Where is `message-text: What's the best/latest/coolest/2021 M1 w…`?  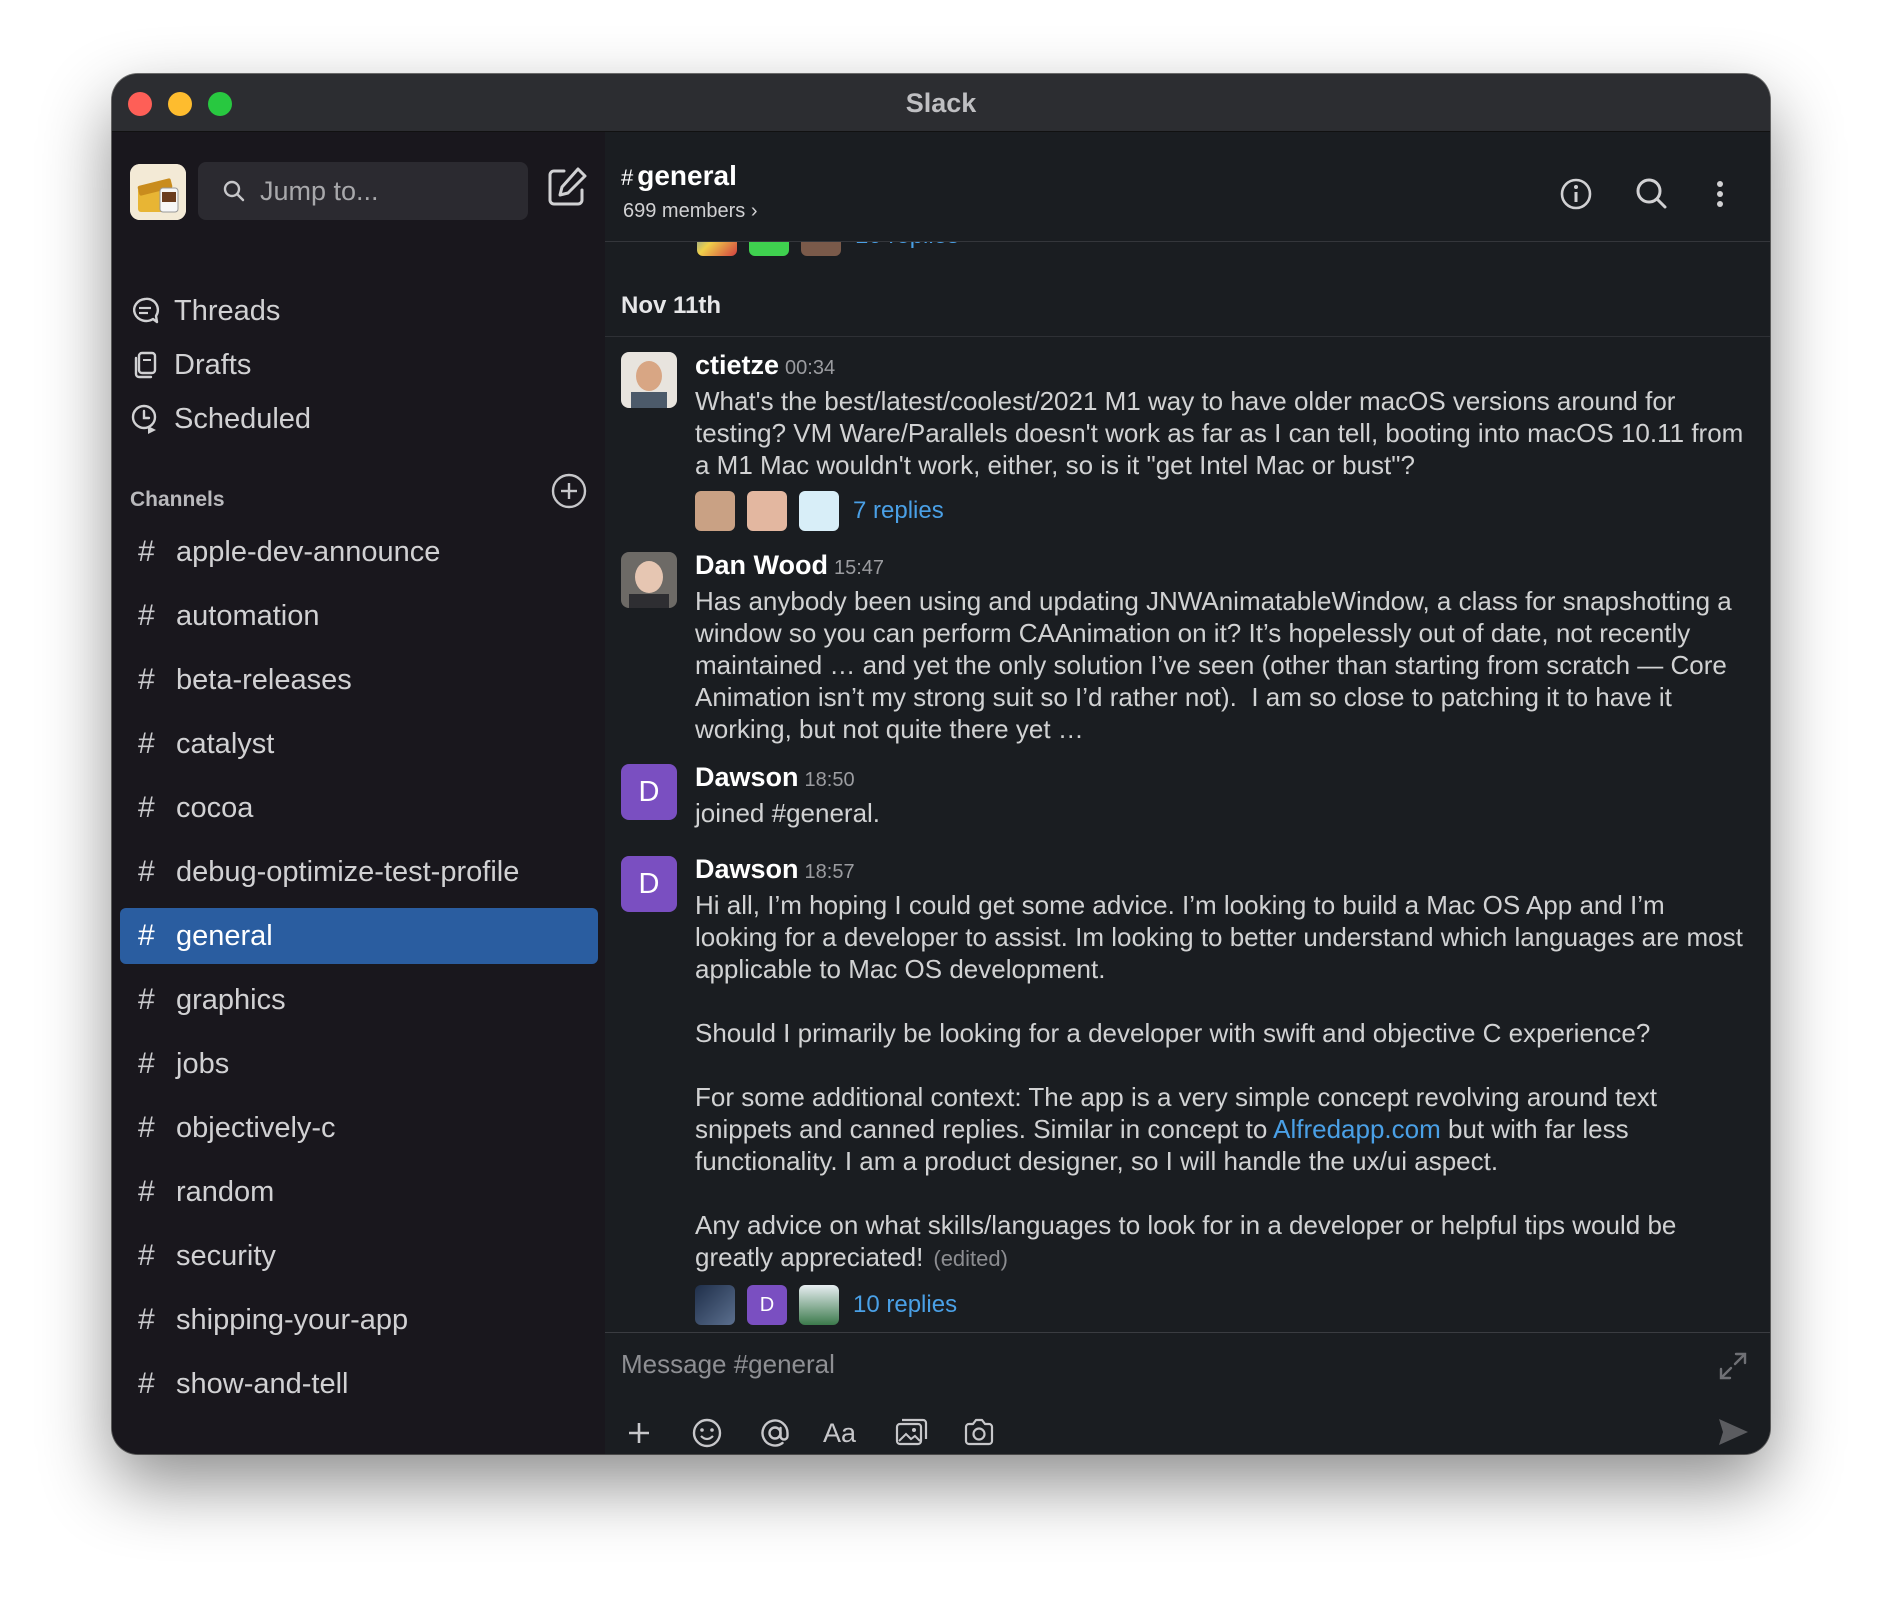
message-text: What's the best/latest/coolest/2021 M1 w… is located at coordinates (1223, 433).